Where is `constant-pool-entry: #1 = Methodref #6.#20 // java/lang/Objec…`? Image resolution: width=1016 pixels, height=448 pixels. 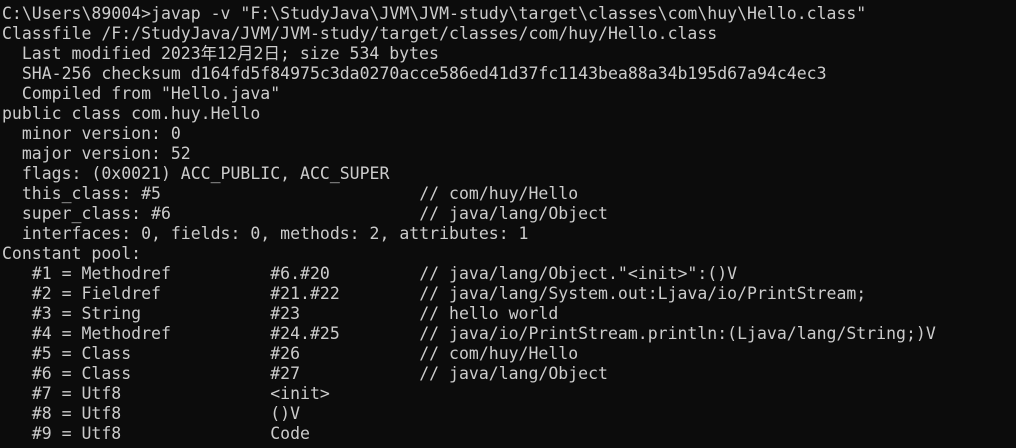 constant-pool-entry: #1 = Methodref #6.#20 // java/lang/Objec… is located at coordinates (370, 273).